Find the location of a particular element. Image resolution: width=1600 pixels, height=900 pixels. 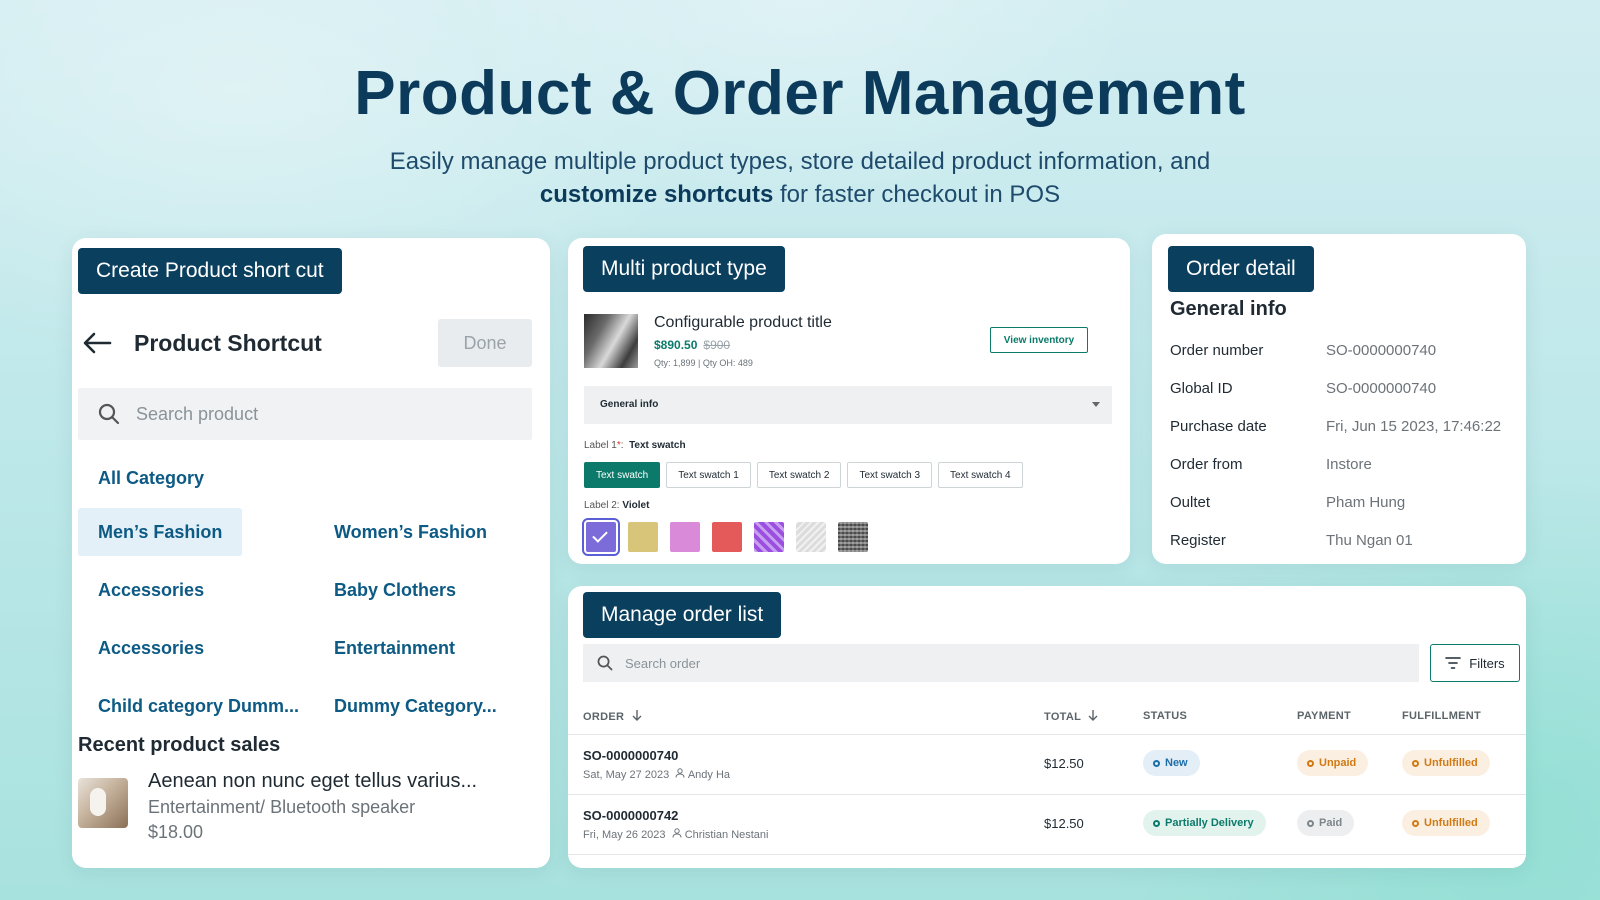

order-date: Sat, May 27 2023 is located at coordinates (626, 775).